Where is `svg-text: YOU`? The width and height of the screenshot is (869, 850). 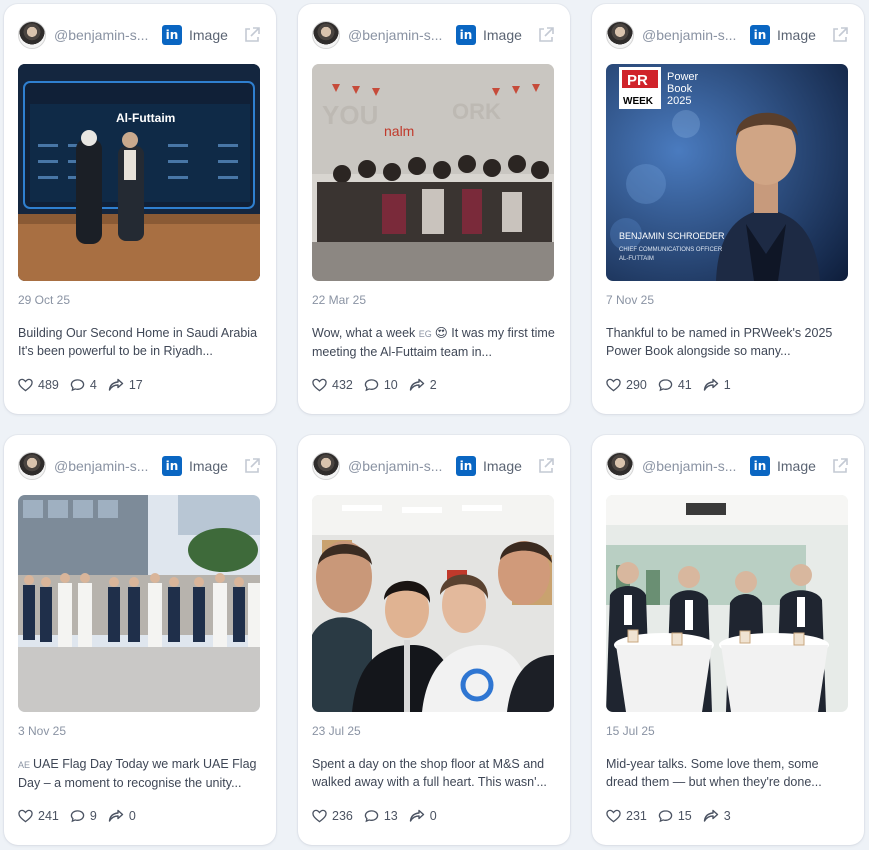 svg-text: YOU is located at coordinates (350, 115).